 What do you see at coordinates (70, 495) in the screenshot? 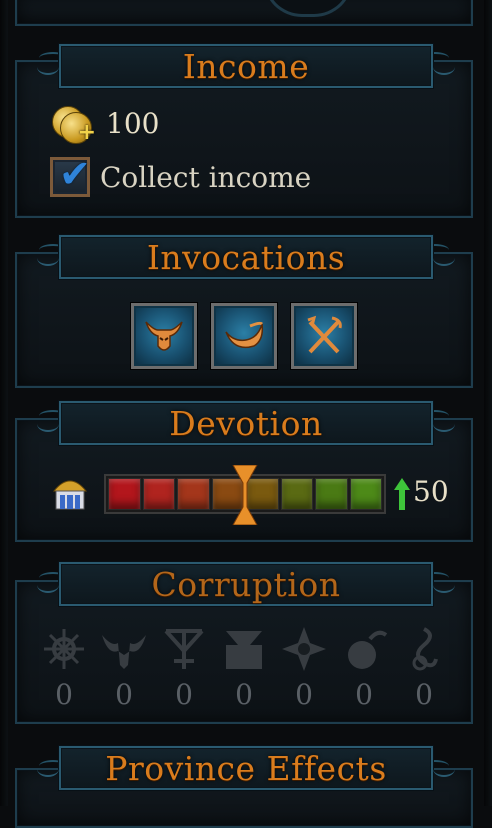
I see `temple-icon` at bounding box center [70, 495].